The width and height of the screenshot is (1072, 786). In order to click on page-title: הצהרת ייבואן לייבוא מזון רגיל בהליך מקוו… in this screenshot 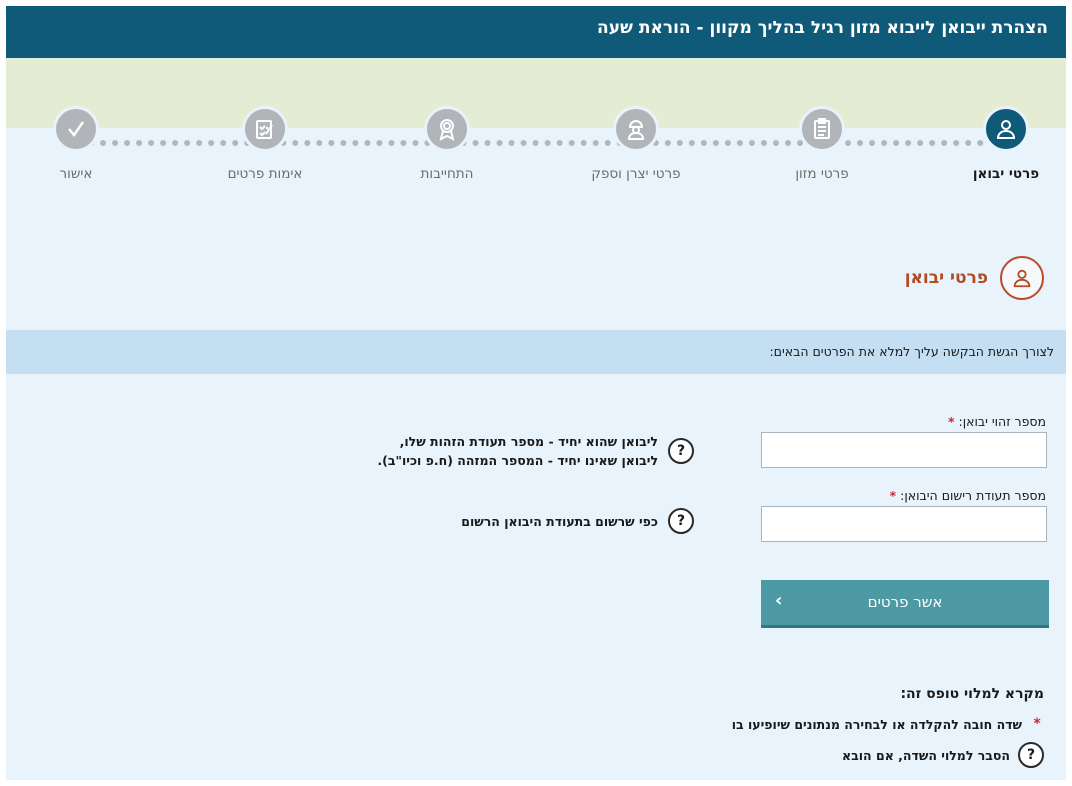, I will do `click(822, 28)`.